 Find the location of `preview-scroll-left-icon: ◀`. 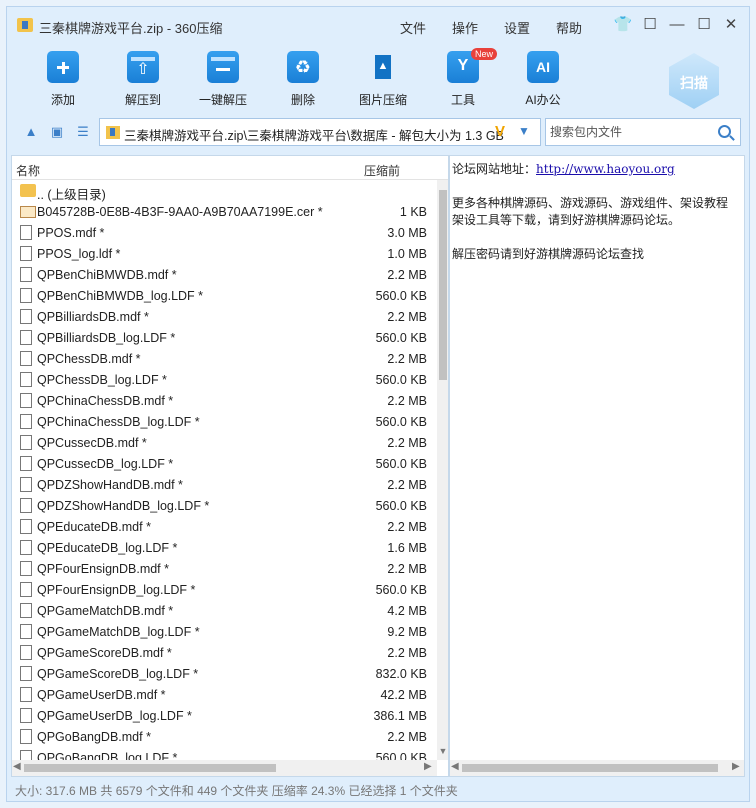

preview-scroll-left-icon: ◀ is located at coordinates (455, 766).